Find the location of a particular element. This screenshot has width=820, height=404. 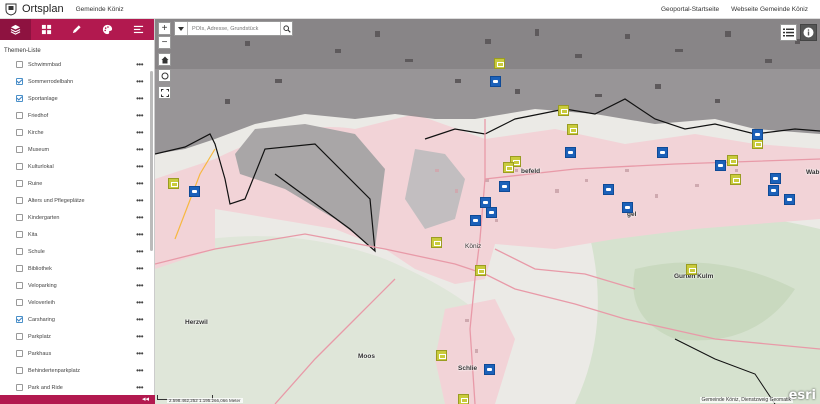

layer-item: Museum ••• is located at coordinates (74, 149).